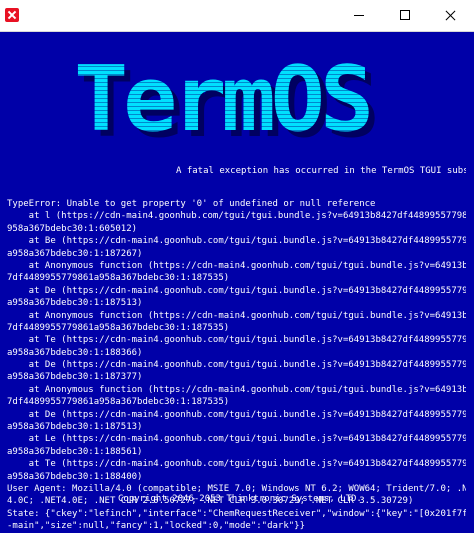  I want to click on scrollbar, so click(470, 268).